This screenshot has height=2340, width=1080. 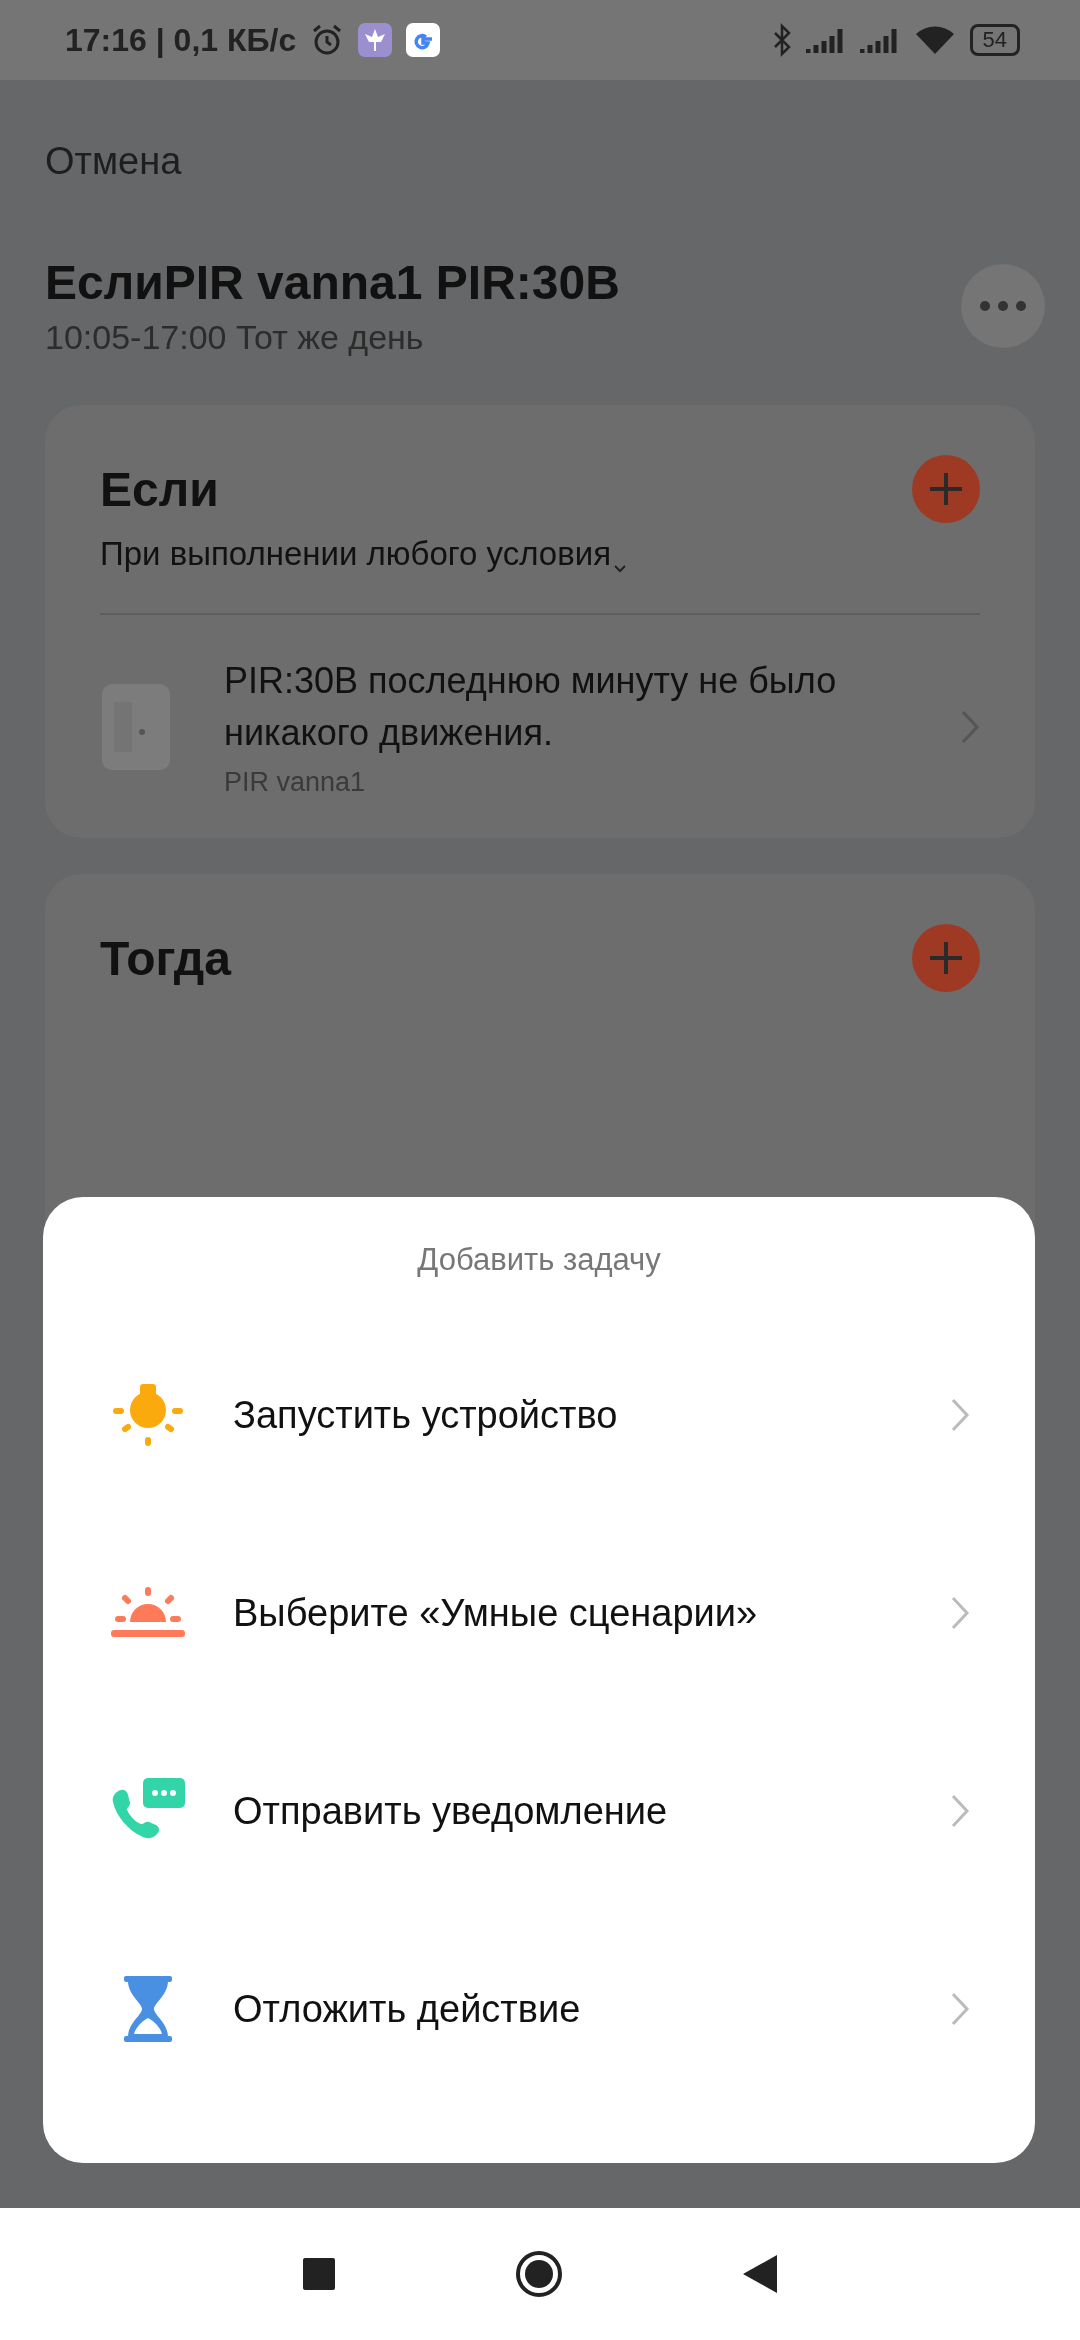 I want to click on bluetooth-icon, so click(x=781, y=40).